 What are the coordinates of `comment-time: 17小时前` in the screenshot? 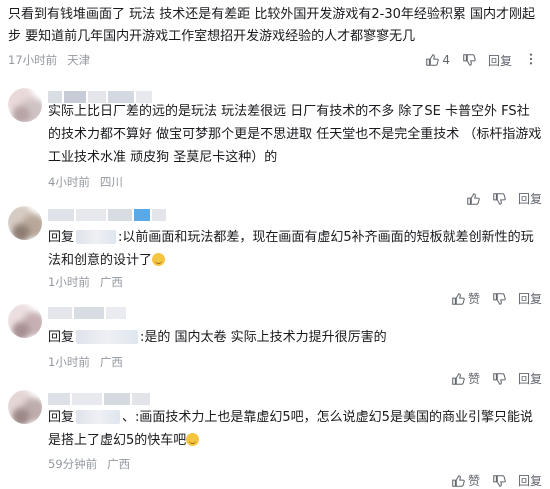 It's located at (33, 60).